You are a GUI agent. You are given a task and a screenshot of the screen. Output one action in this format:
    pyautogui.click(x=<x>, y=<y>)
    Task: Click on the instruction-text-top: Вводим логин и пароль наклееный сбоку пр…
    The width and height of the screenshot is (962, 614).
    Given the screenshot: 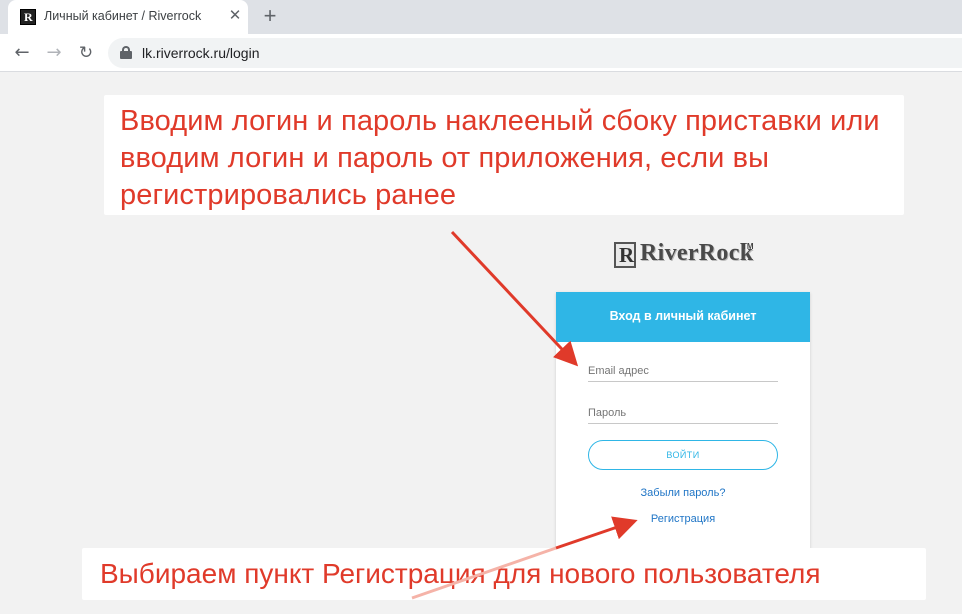 What is the action you would take?
    pyautogui.click(x=500, y=158)
    